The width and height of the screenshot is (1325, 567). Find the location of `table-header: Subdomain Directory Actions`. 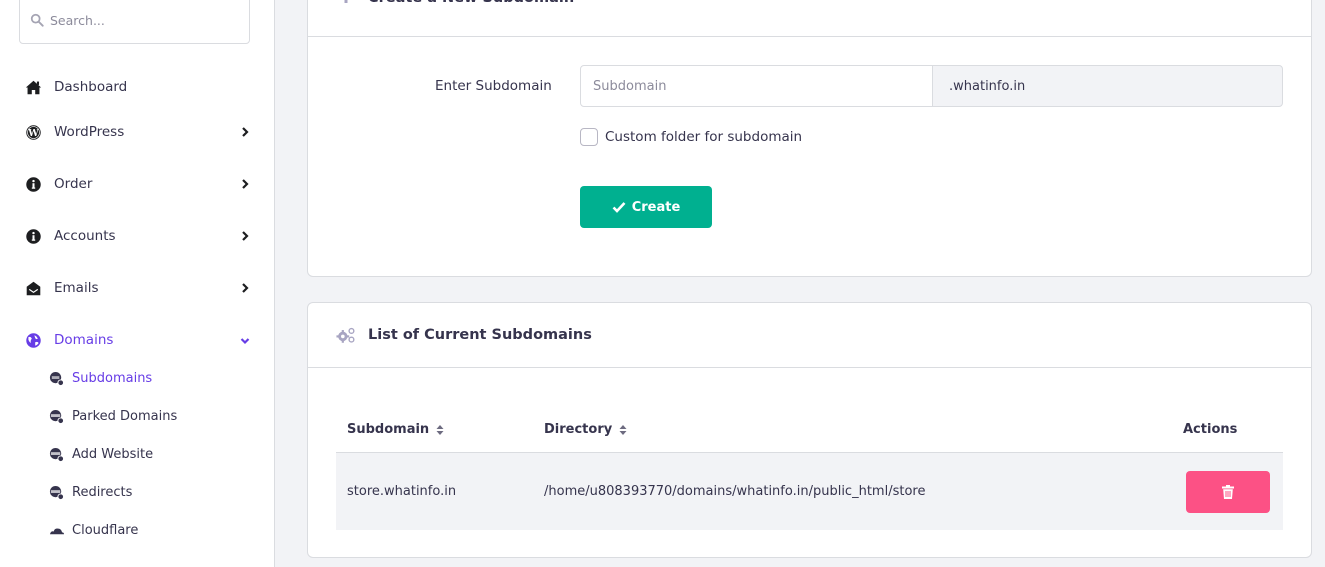

table-header: Subdomain Directory Actions is located at coordinates (809, 431).